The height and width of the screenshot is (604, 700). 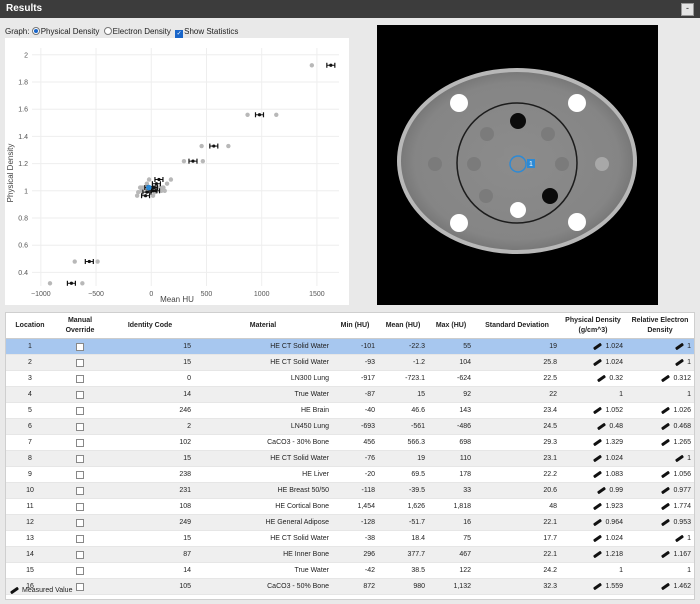 I want to click on sd-cell: 24.5, so click(x=517, y=426).